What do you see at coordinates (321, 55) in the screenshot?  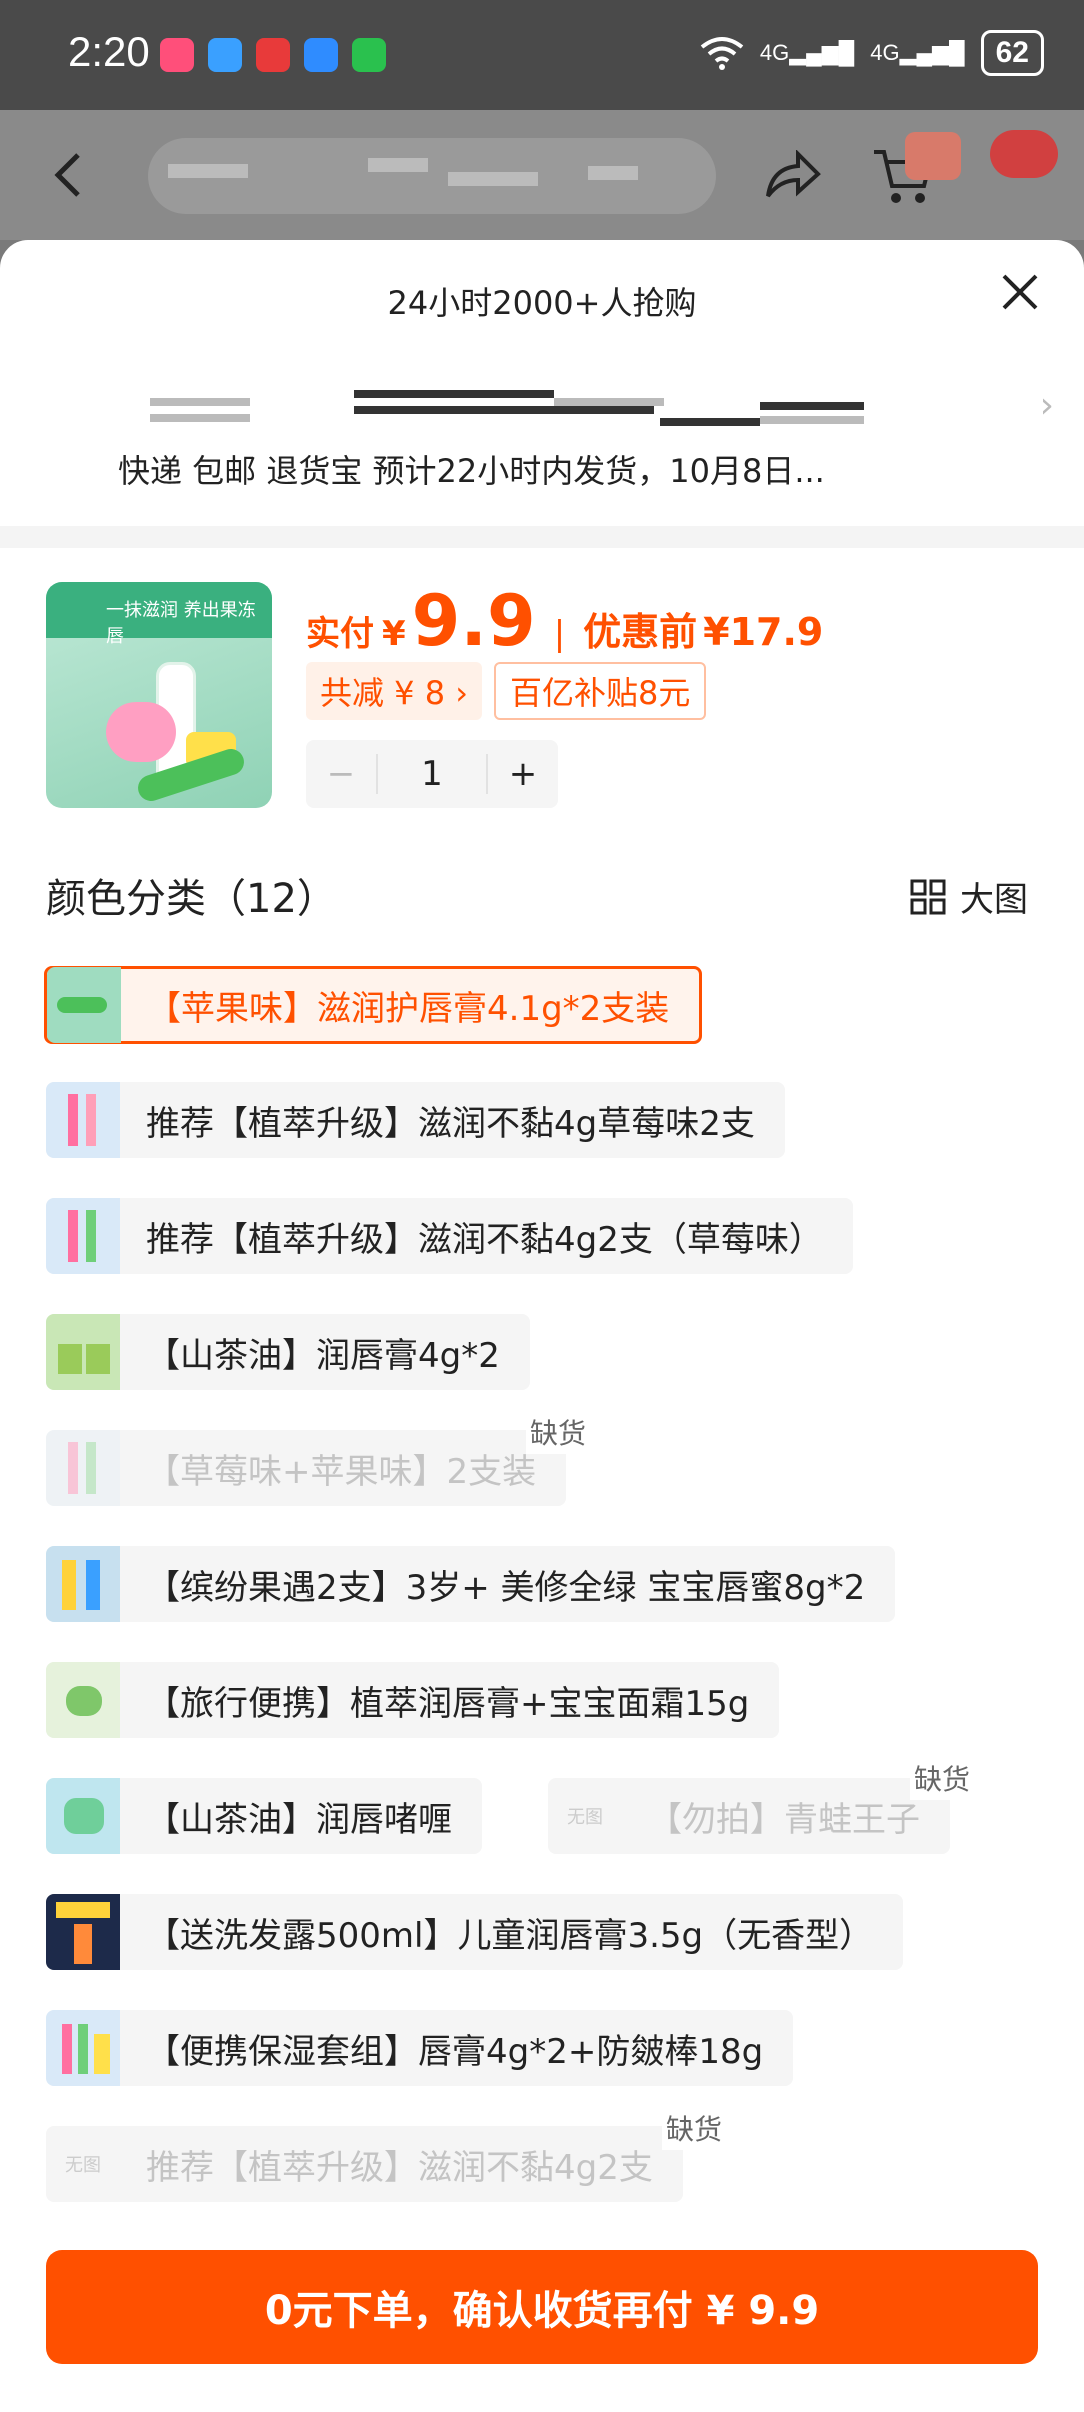 I see `cloud-app-icon` at bounding box center [321, 55].